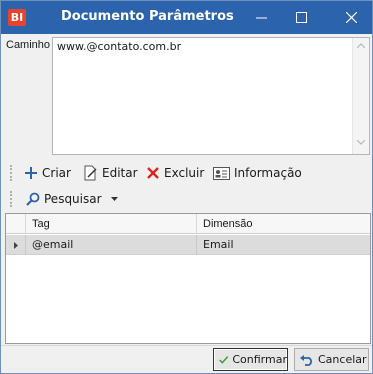 The height and width of the screenshot is (374, 373). I want to click on scroll-down-icon, so click(361, 142).